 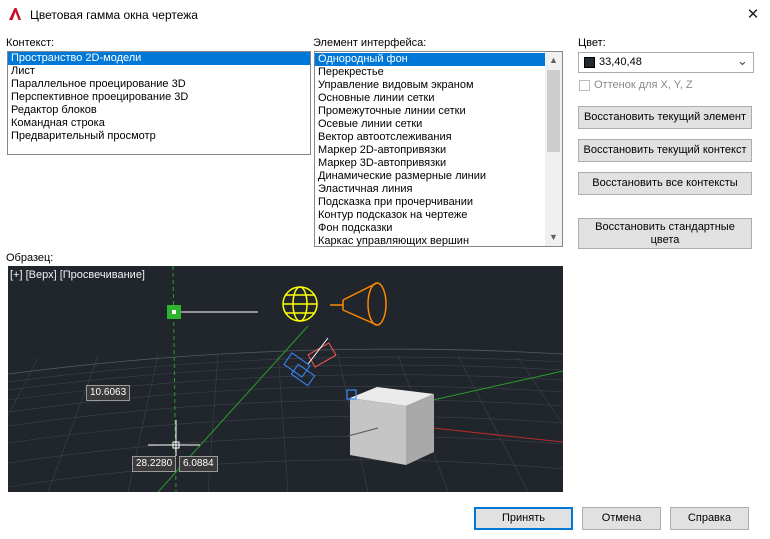 What do you see at coordinates (154, 464) in the screenshot?
I see `coordinate-x-tooltip: 28.2280` at bounding box center [154, 464].